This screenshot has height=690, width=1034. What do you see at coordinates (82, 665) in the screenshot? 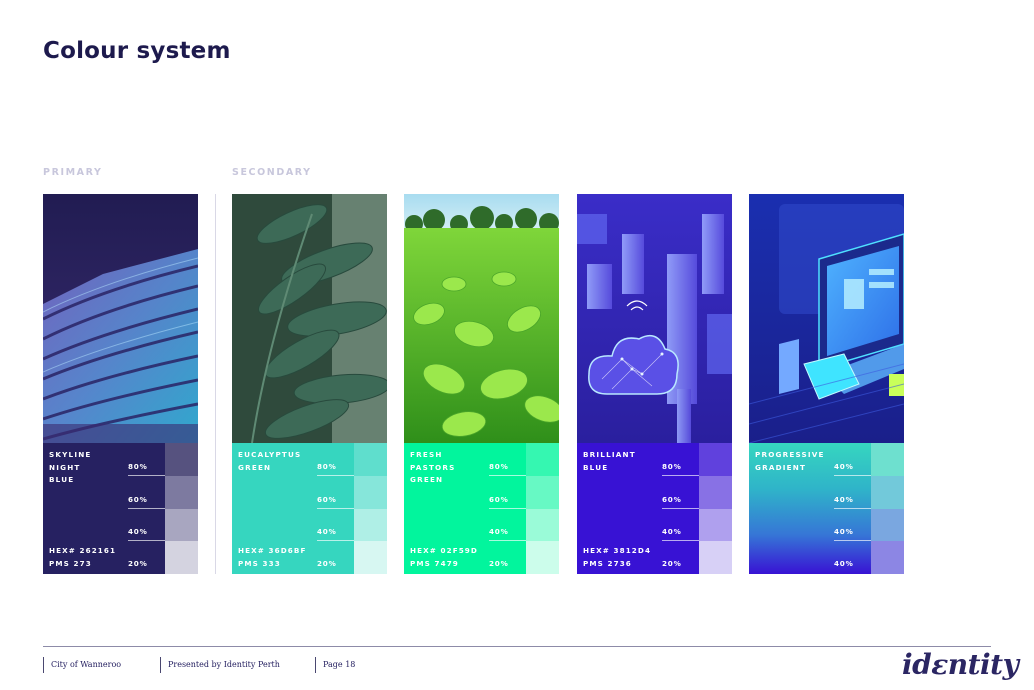
I see `footer-client: City of Wanneroo` at bounding box center [82, 665].